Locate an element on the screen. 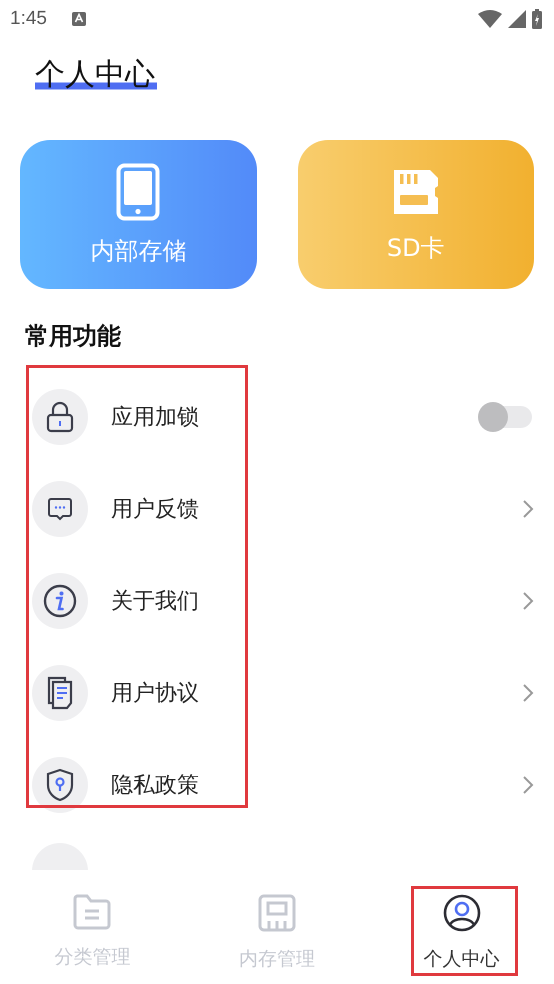  folder-icon is located at coordinates (92, 912).